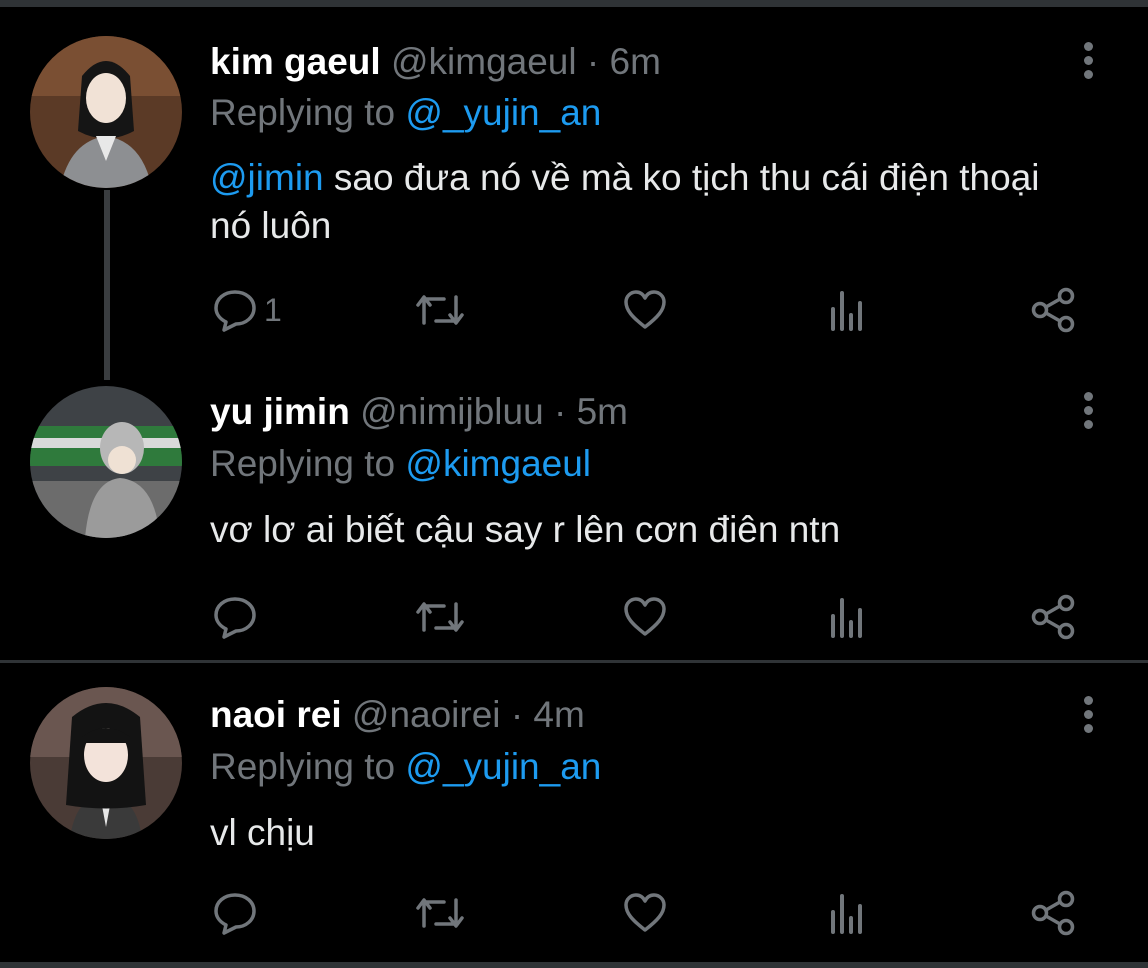 This screenshot has height=968, width=1148. Describe the element at coordinates (267, 177) in the screenshot. I see `body-mention: @jimin` at that location.